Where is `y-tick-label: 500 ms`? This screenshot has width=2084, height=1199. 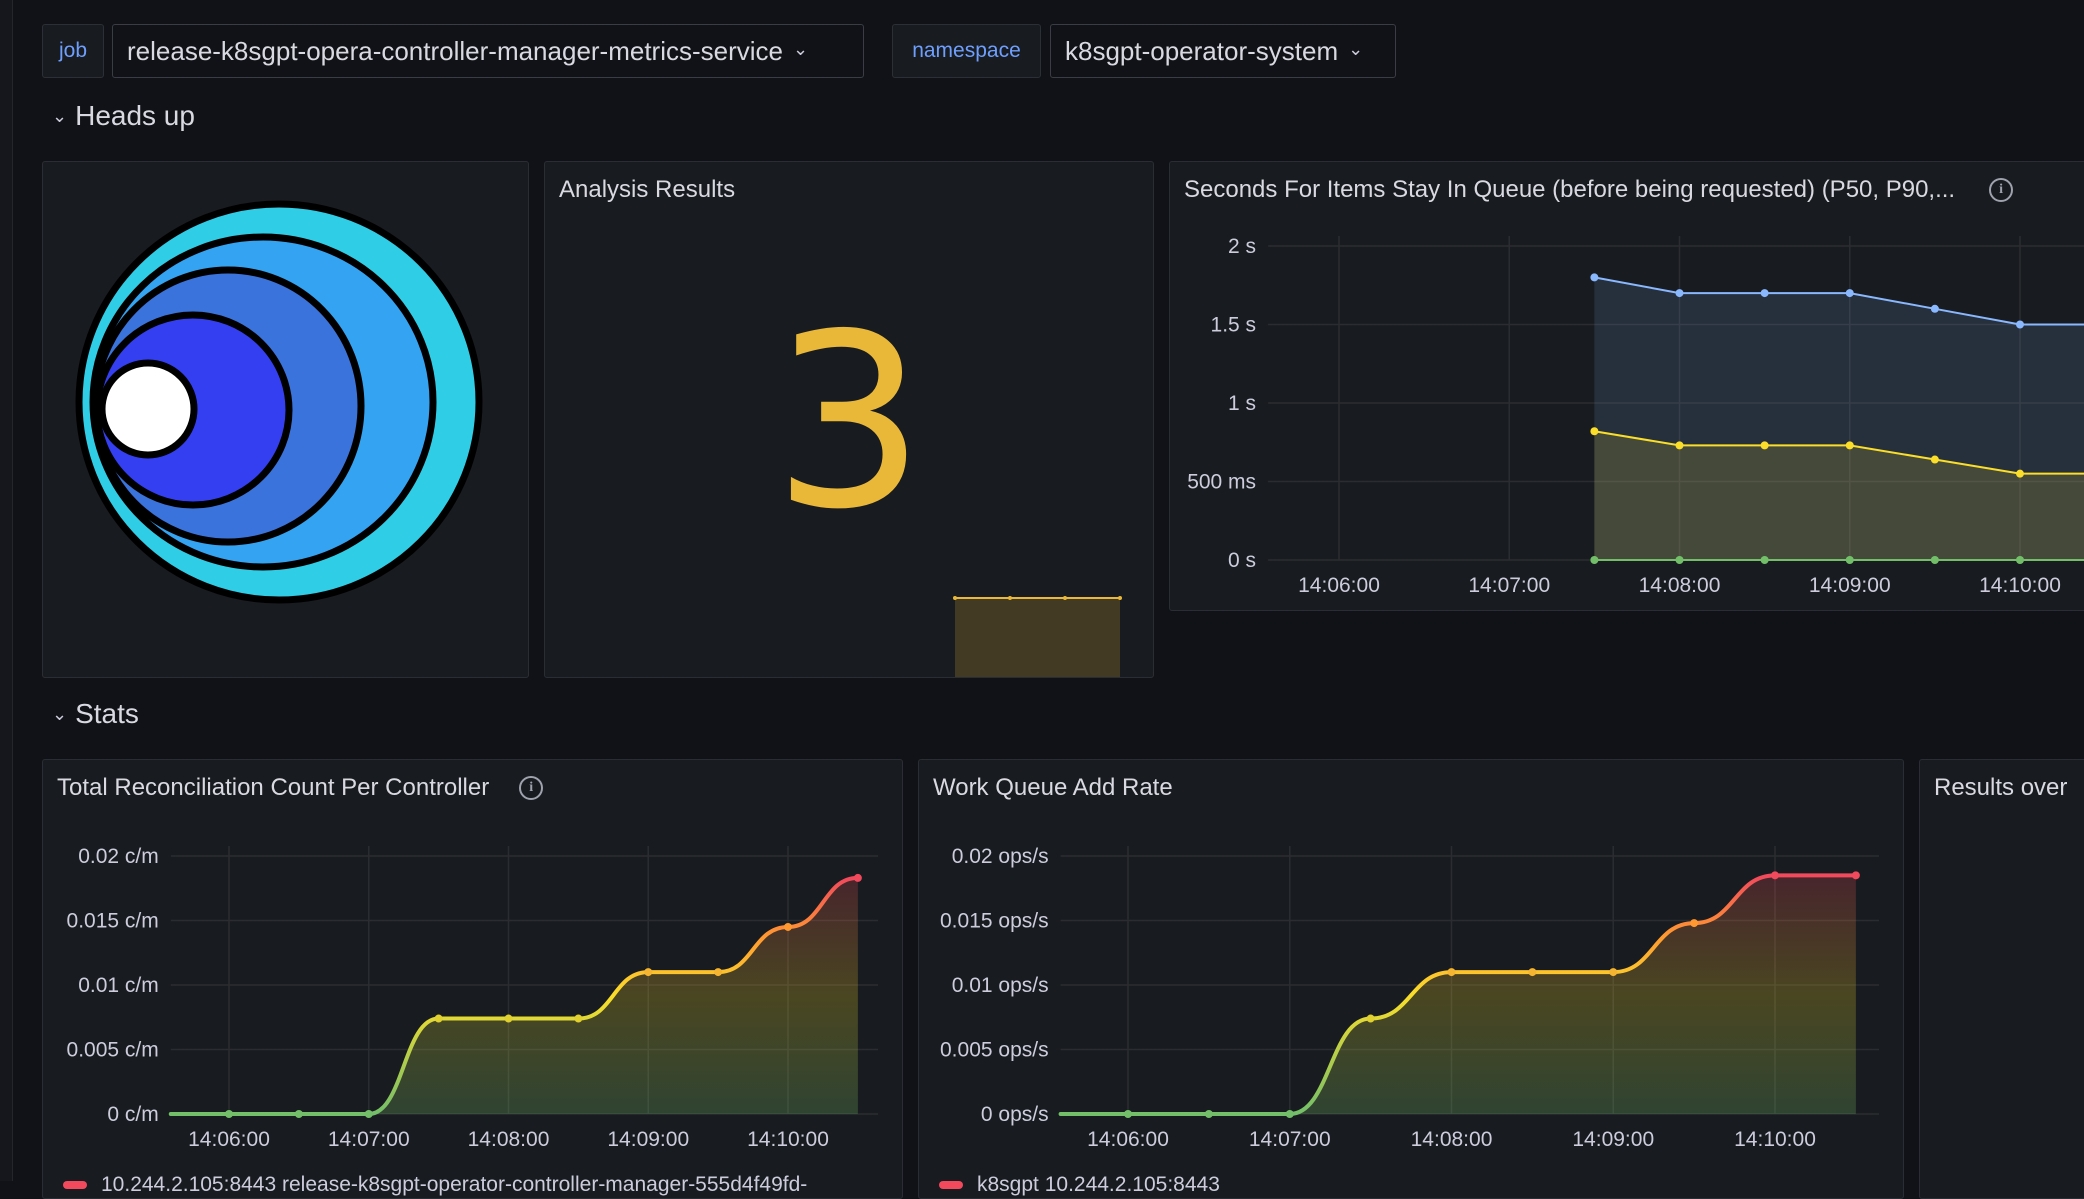
y-tick-label: 500 ms is located at coordinates (1221, 482).